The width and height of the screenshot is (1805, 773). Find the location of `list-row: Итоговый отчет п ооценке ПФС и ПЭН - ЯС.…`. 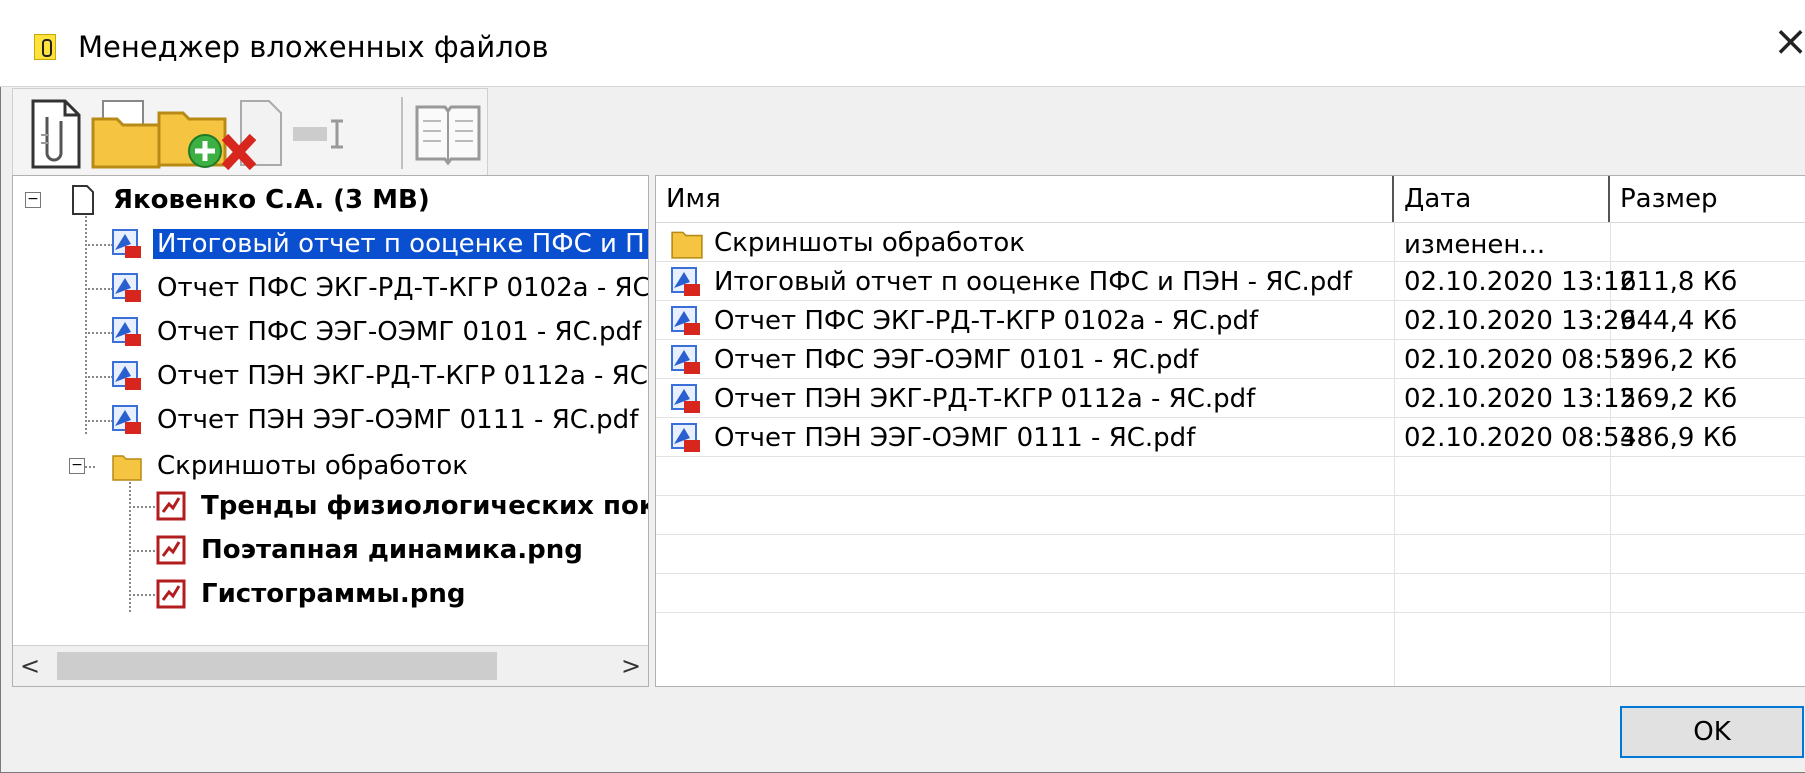

list-row: Итоговый отчет п ооценке ПФС и ПЭН - ЯС.… is located at coordinates (1230, 282).